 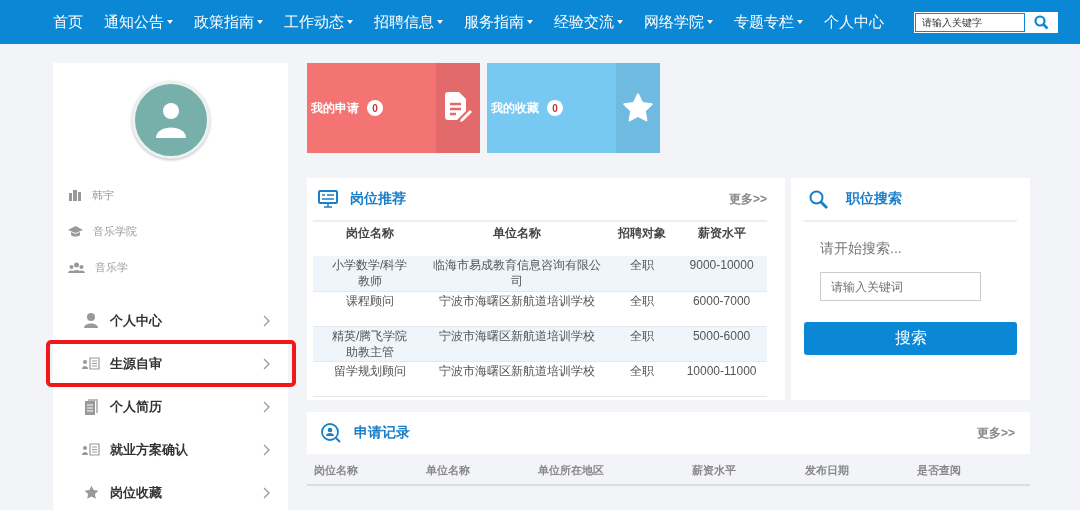 What do you see at coordinates (517, 273) in the screenshot?
I see `table-cell: 临海市易成教育信息咨询有限公司` at bounding box center [517, 273].